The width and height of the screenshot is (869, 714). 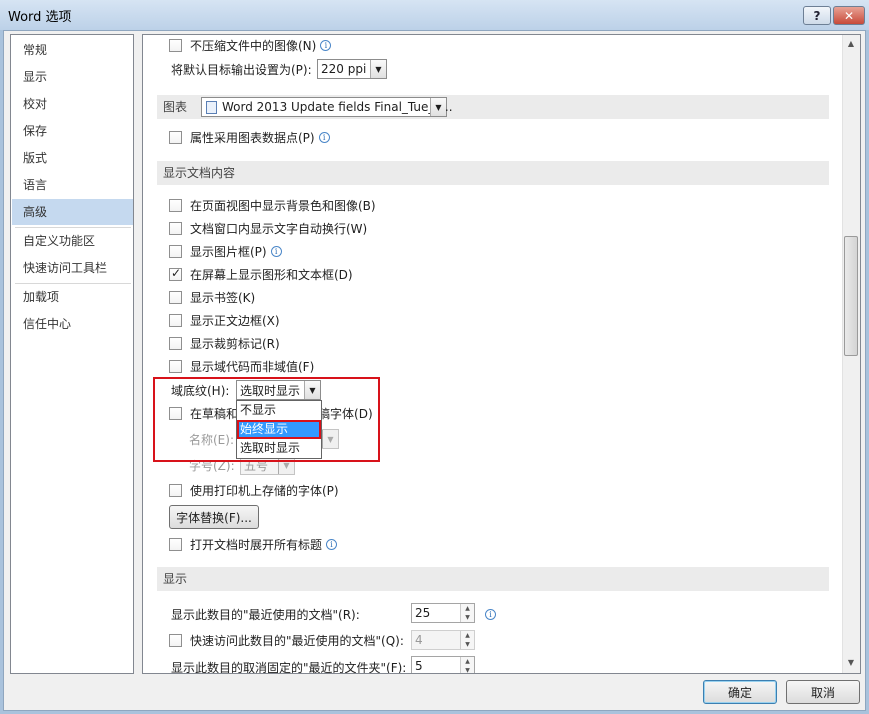 I want to click on wrap-text-row: 文档窗口内显示文字自动换行(W), so click(x=268, y=228).